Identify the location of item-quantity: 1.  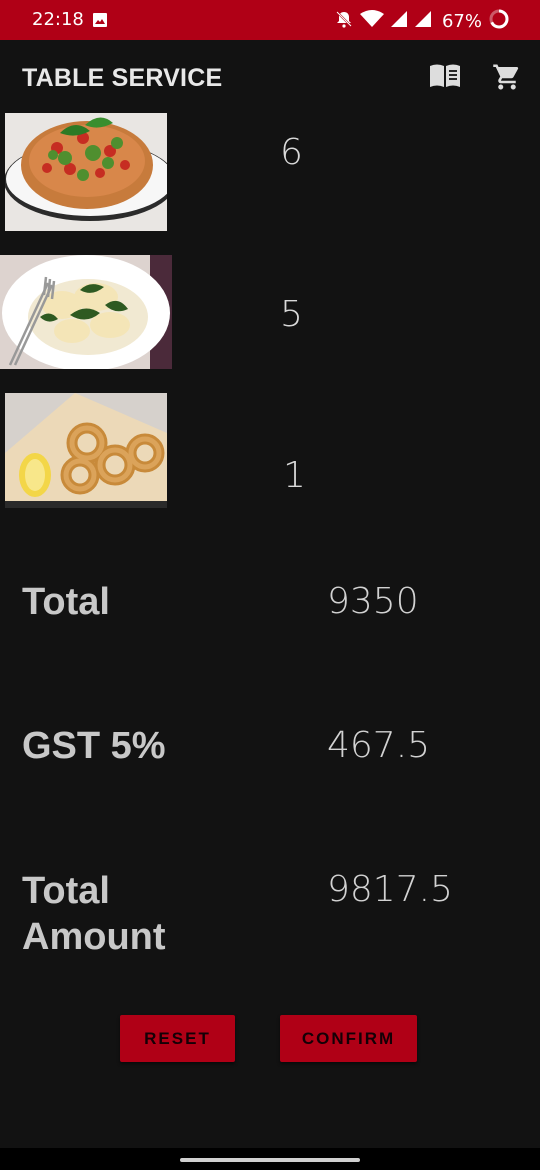
(294, 475).